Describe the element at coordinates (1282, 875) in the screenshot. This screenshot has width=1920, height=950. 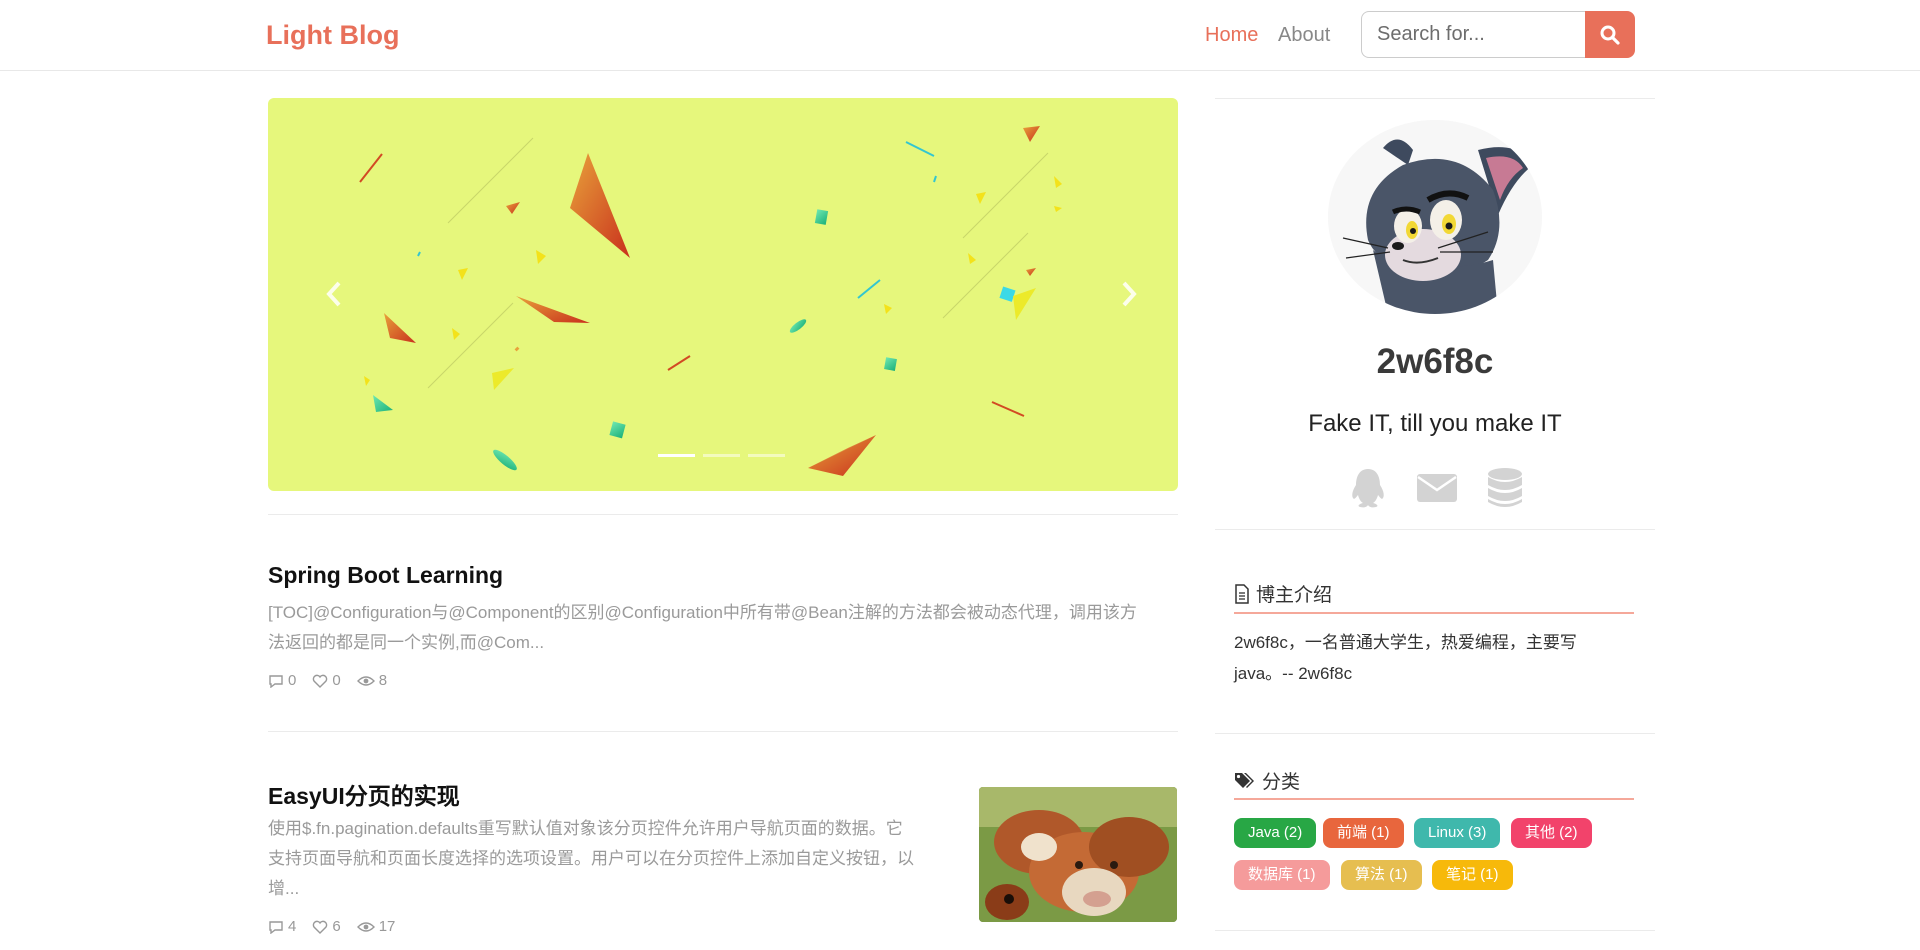
I see `category-tag-database: 数据库 (1)` at that location.